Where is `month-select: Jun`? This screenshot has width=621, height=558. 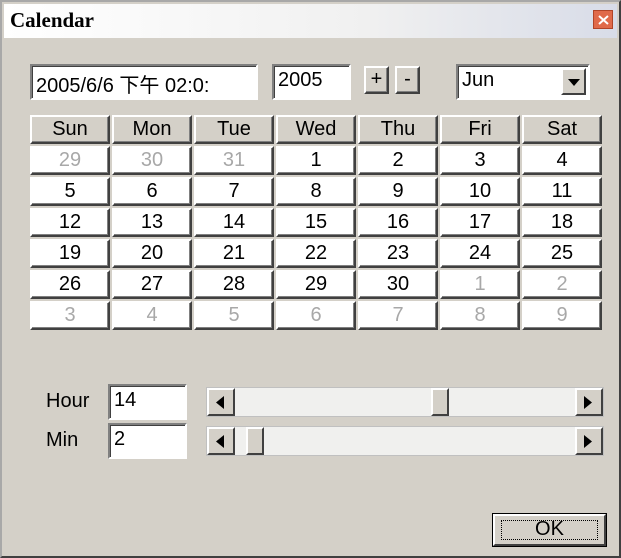
month-select: Jun is located at coordinates (523, 82).